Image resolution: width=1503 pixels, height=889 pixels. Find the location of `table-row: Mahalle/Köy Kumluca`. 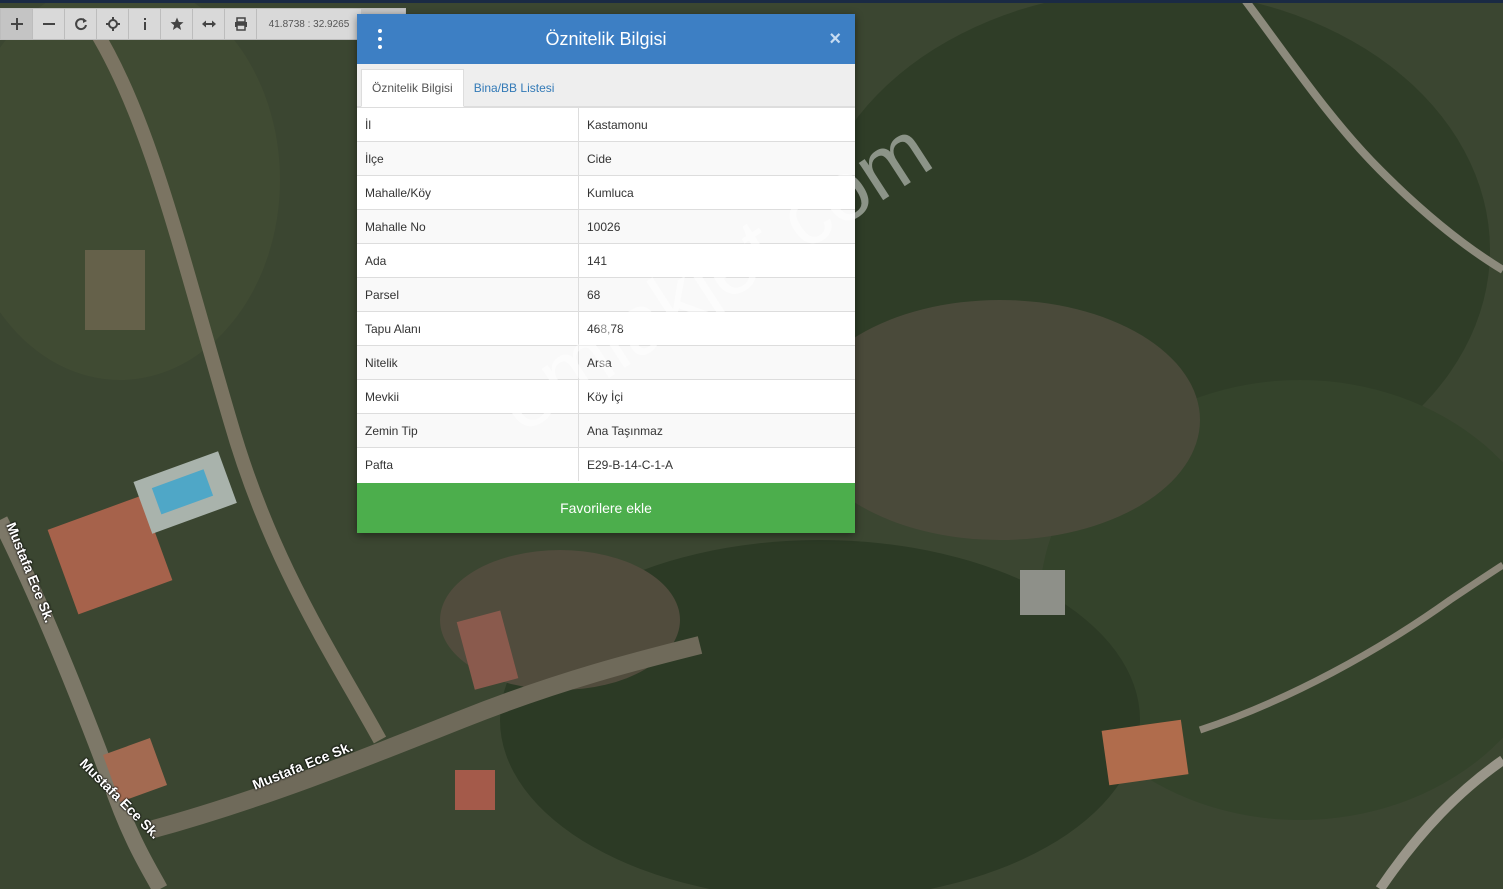

table-row: Mahalle/Köy Kumluca is located at coordinates (606, 192).